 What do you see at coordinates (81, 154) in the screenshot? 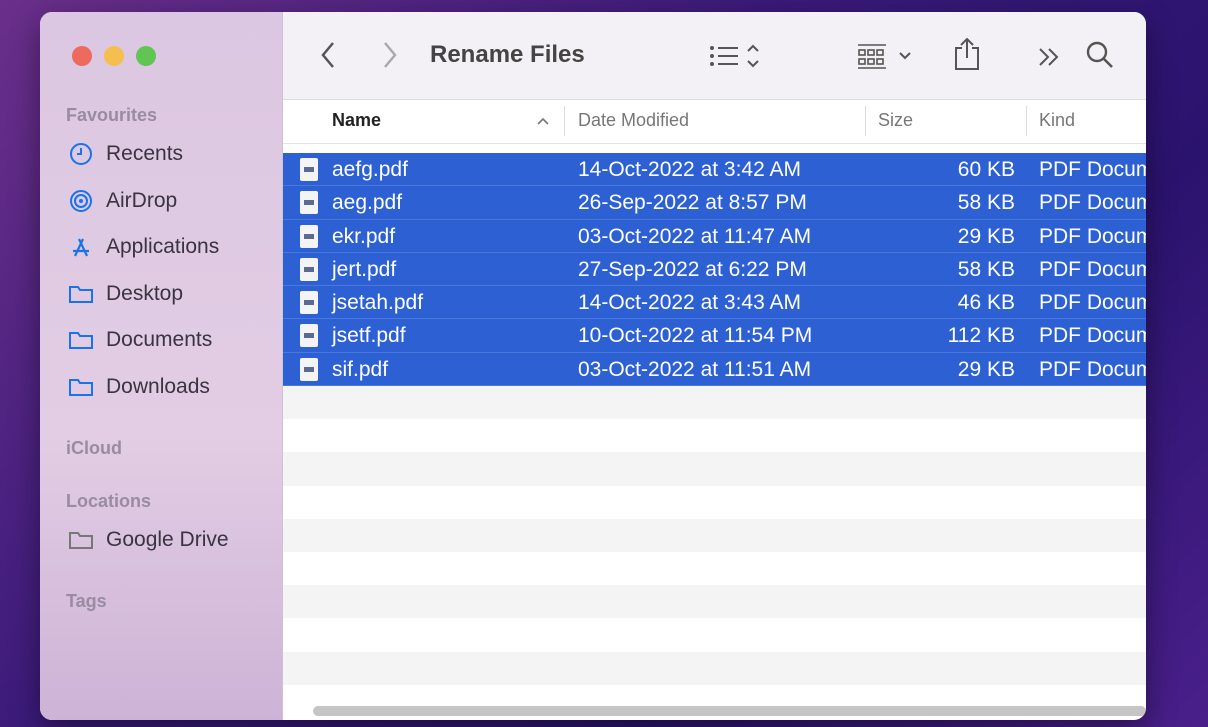
I see `clock-icon` at bounding box center [81, 154].